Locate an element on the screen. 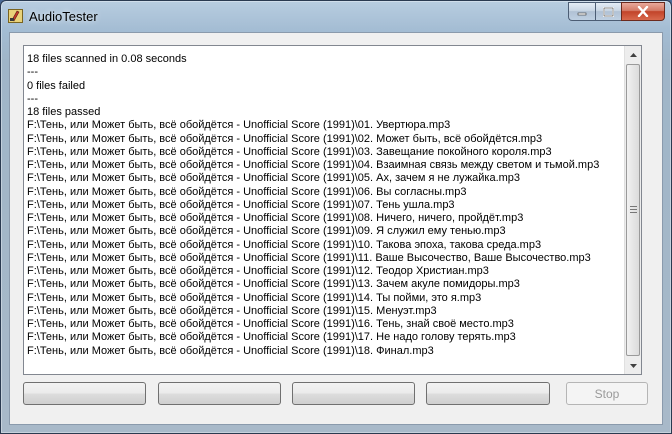  scroll-grip-icon is located at coordinates (633, 209).